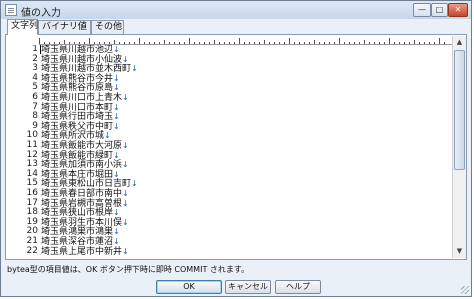 The height and width of the screenshot is (299, 474). I want to click on scroll-up-arrow-icon: ▲, so click(459, 42).